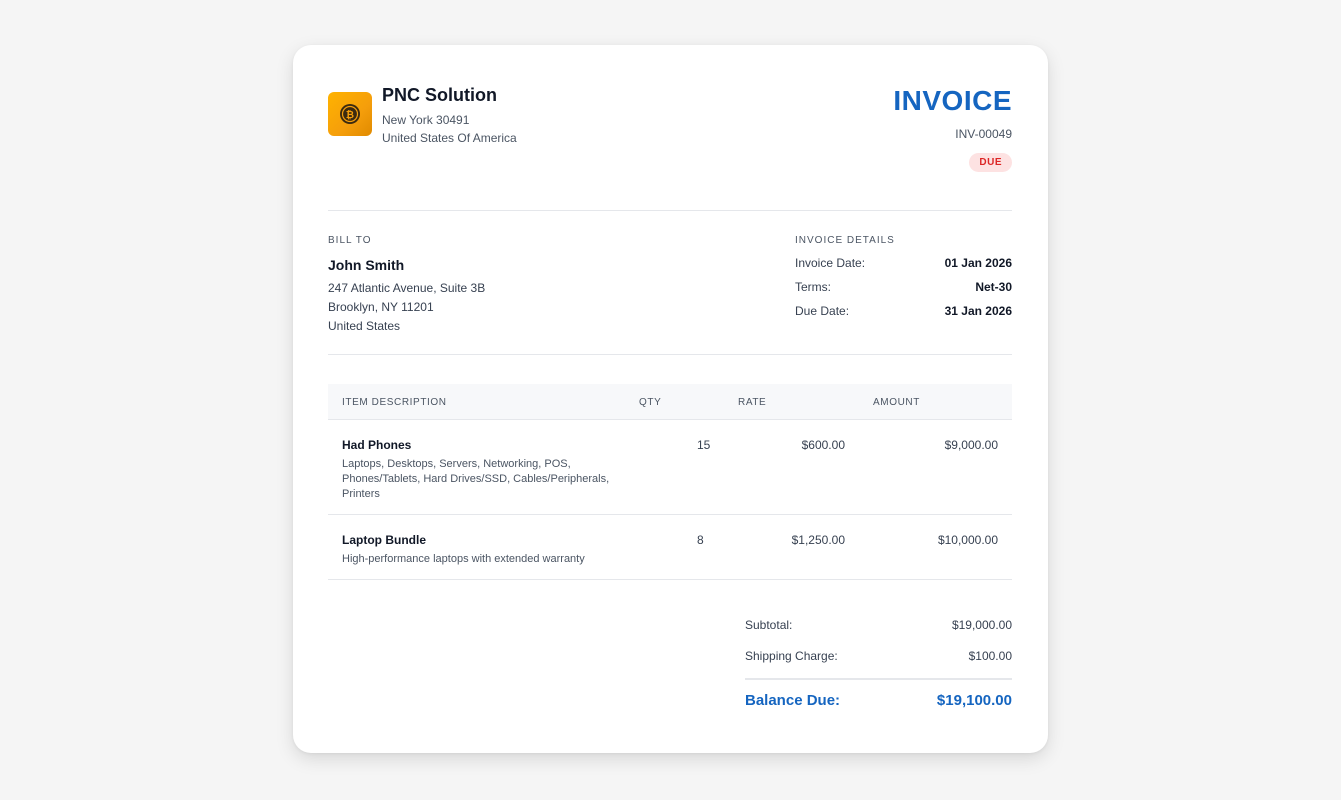  What do you see at coordinates (384, 540) in the screenshot?
I see `item-title: Laptop Bundle` at bounding box center [384, 540].